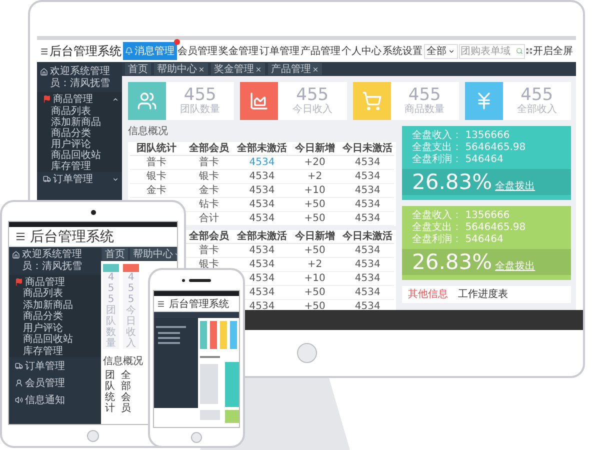 The height and width of the screenshot is (450, 600). What do you see at coordinates (238, 69) in the screenshot?
I see `page-tab: 奖金管理` at bounding box center [238, 69].